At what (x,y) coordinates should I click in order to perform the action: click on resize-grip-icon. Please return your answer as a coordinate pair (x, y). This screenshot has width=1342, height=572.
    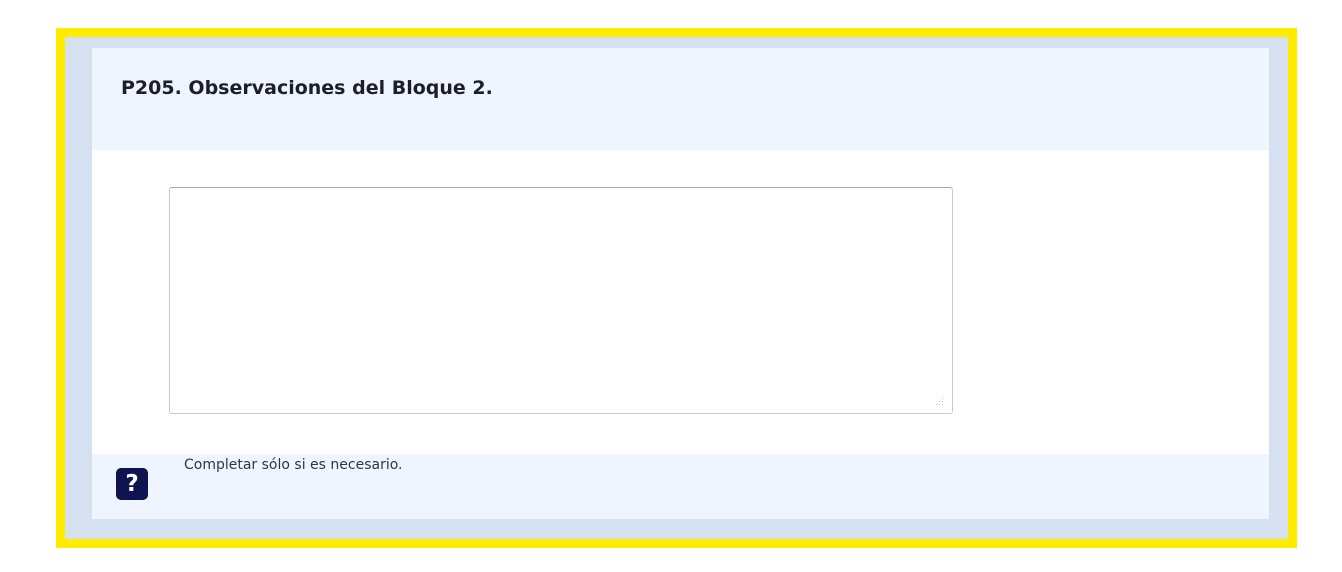
    Looking at the image, I should click on (938, 402).